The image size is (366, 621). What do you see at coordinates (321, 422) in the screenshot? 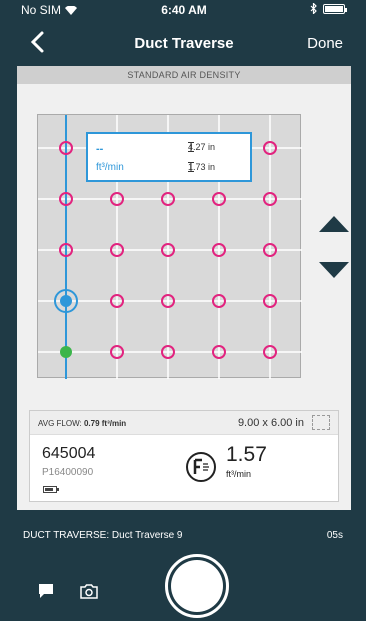
I see `duct-shape-icon` at bounding box center [321, 422].